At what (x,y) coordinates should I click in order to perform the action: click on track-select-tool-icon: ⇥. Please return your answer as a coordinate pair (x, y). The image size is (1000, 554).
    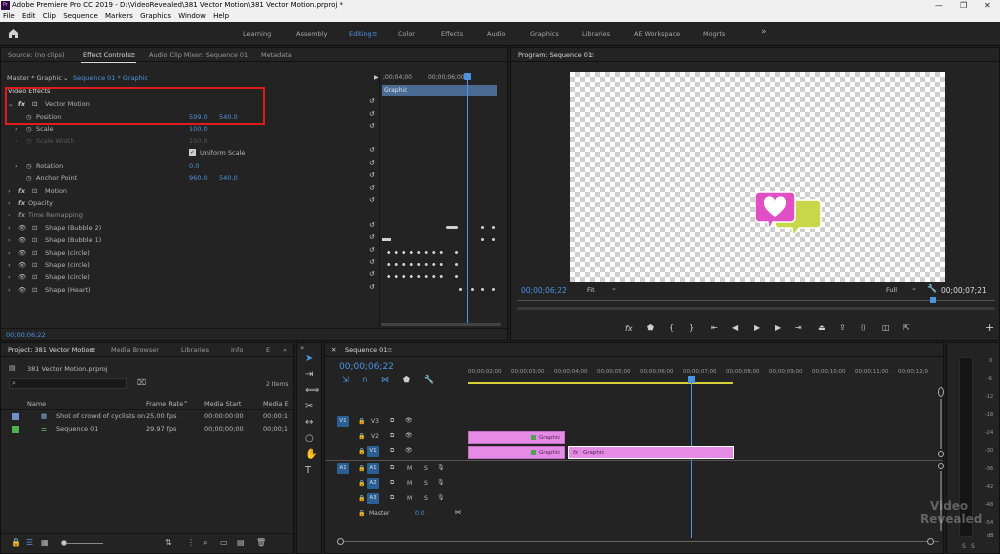
    Looking at the image, I should click on (309, 374).